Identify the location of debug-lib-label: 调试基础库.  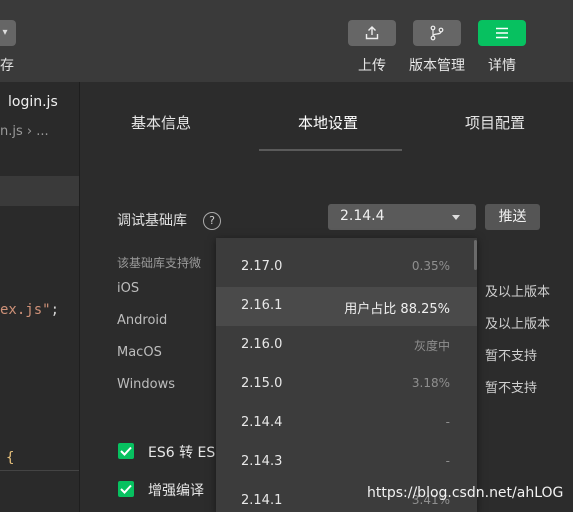
(152, 221).